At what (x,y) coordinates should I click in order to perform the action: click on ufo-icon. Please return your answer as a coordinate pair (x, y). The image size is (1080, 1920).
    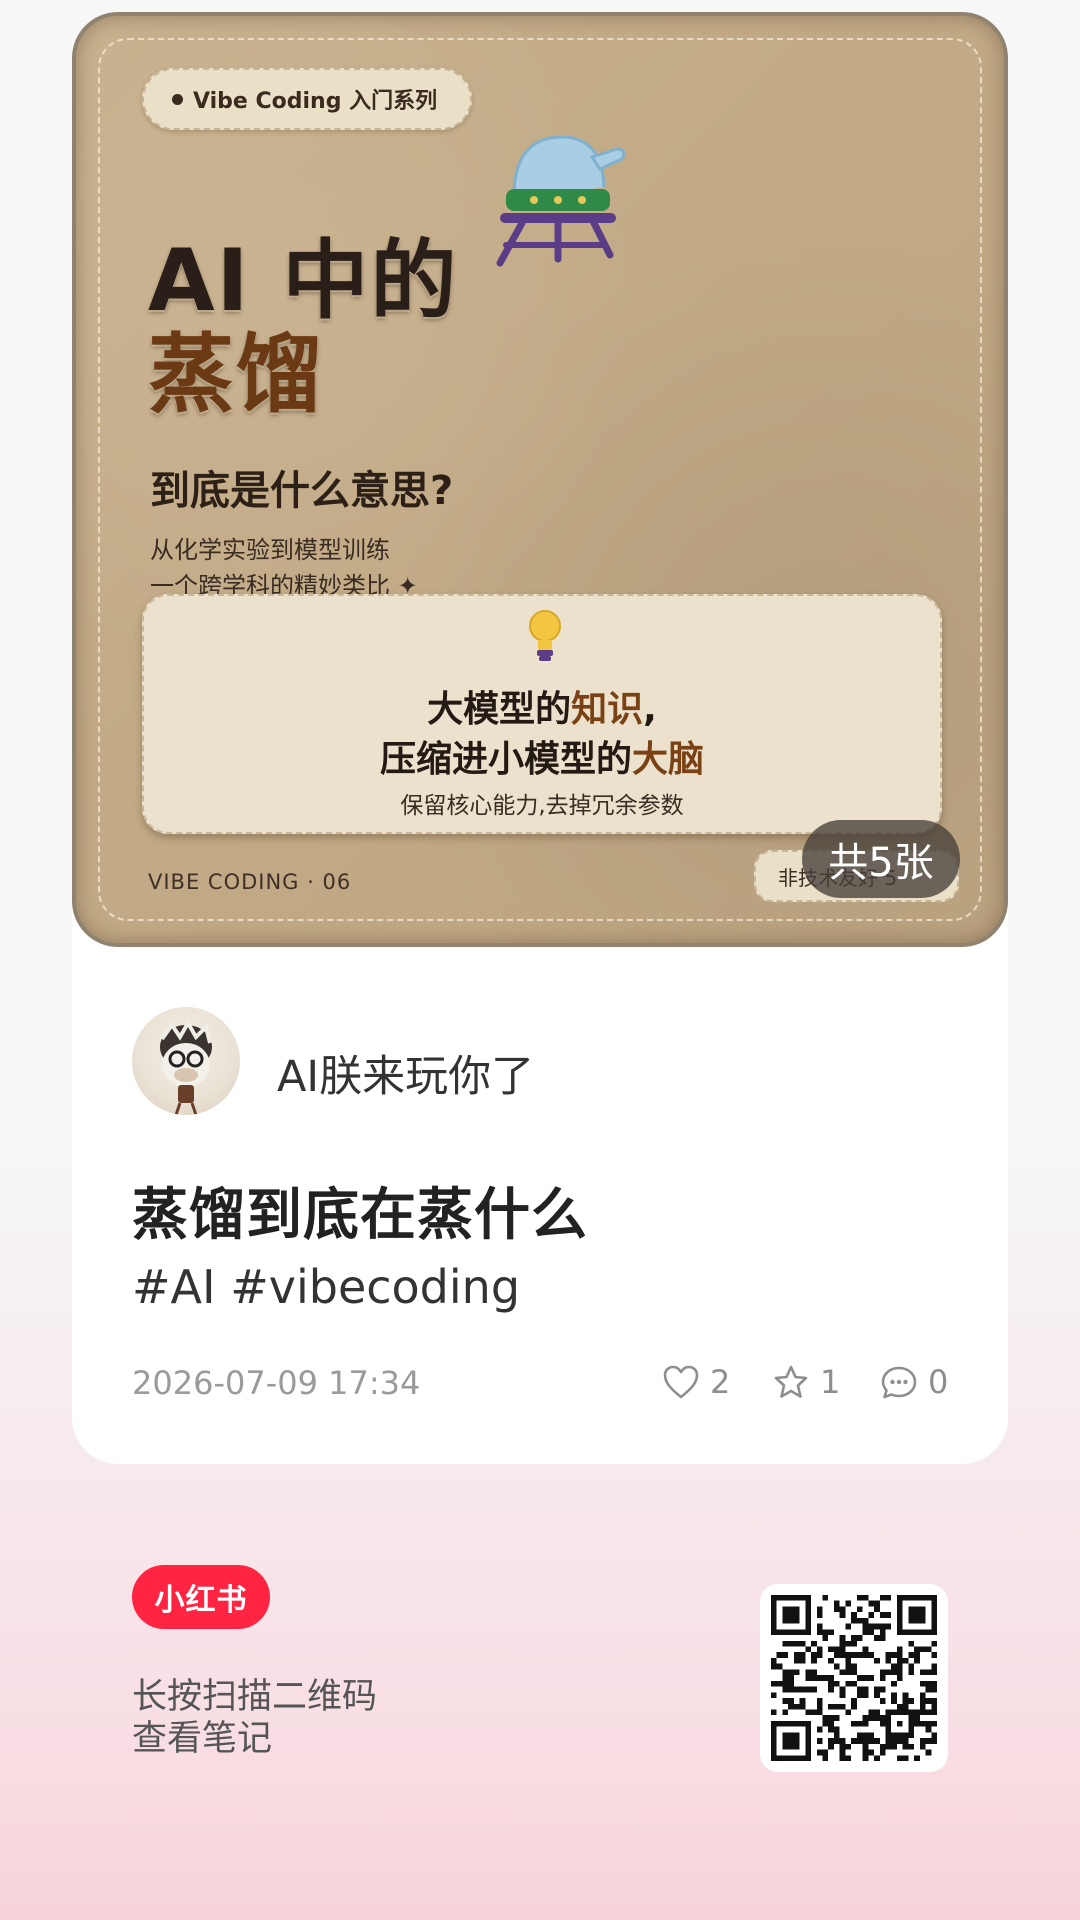
    Looking at the image, I should click on (561, 201).